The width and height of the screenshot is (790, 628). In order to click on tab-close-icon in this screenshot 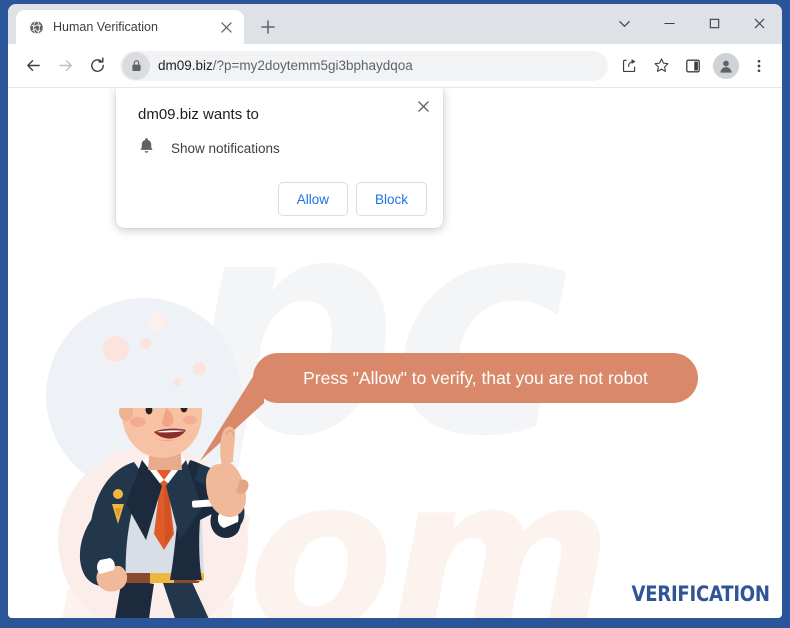, I will do `click(226, 27)`.